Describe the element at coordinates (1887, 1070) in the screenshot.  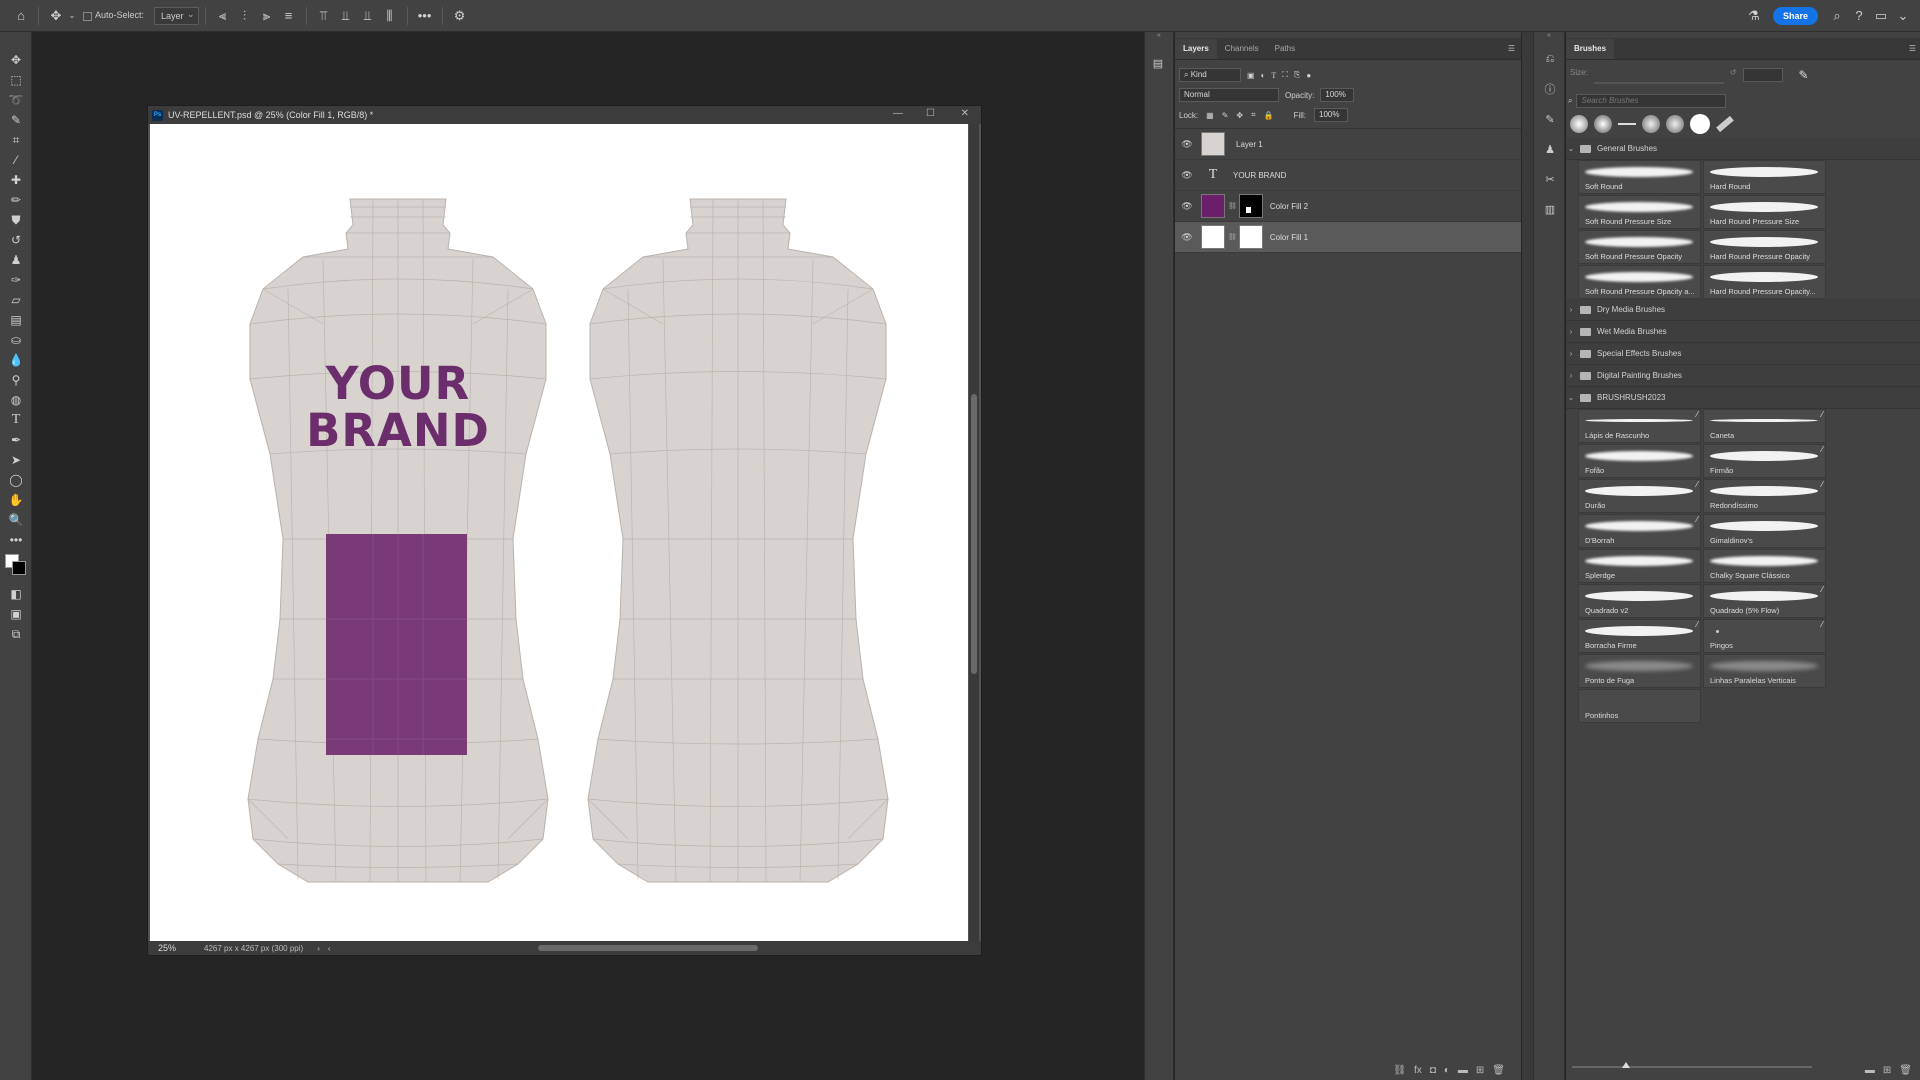
I see `new-brush-icon: ⊞` at that location.